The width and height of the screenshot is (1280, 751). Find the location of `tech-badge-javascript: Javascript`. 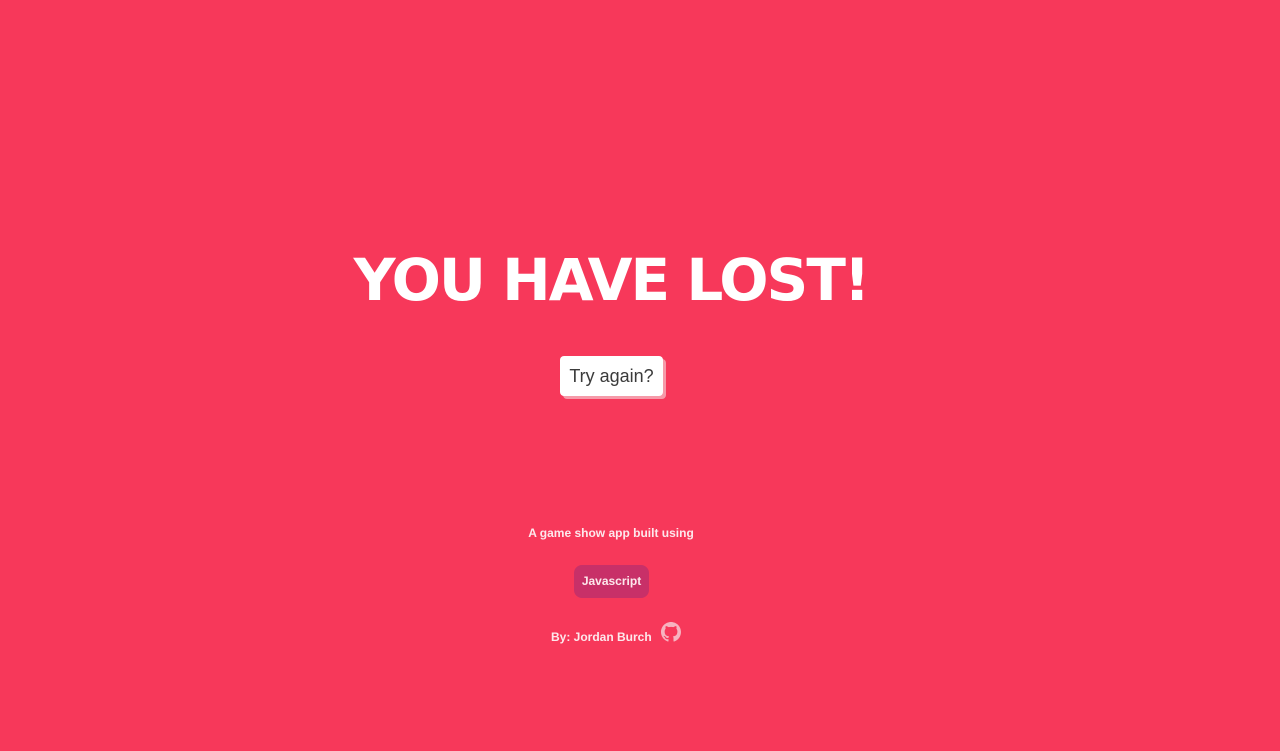

tech-badge-javascript: Javascript is located at coordinates (611, 581).